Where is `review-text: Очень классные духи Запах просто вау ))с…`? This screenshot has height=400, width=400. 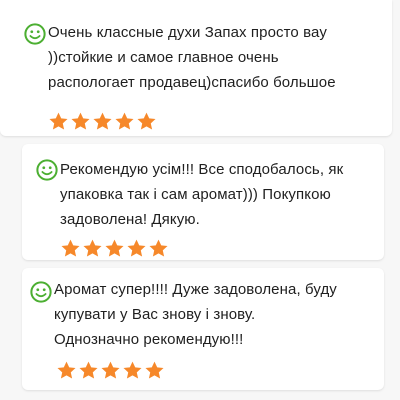 review-text: Очень классные духи Запах просто вау ))с… is located at coordinates (192, 57).